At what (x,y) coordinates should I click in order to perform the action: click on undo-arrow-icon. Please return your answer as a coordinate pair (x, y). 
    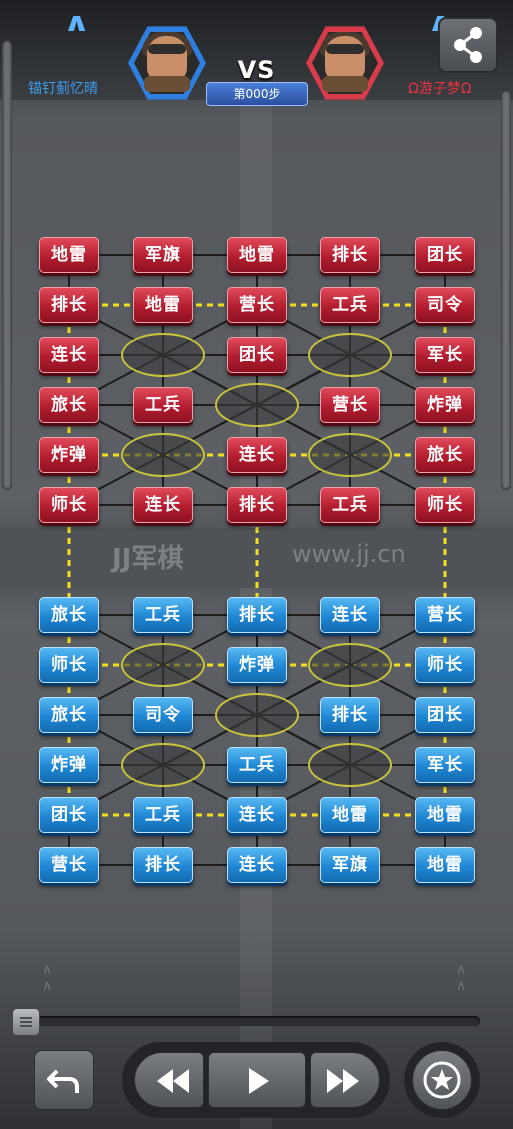
    Looking at the image, I should click on (63, 1081).